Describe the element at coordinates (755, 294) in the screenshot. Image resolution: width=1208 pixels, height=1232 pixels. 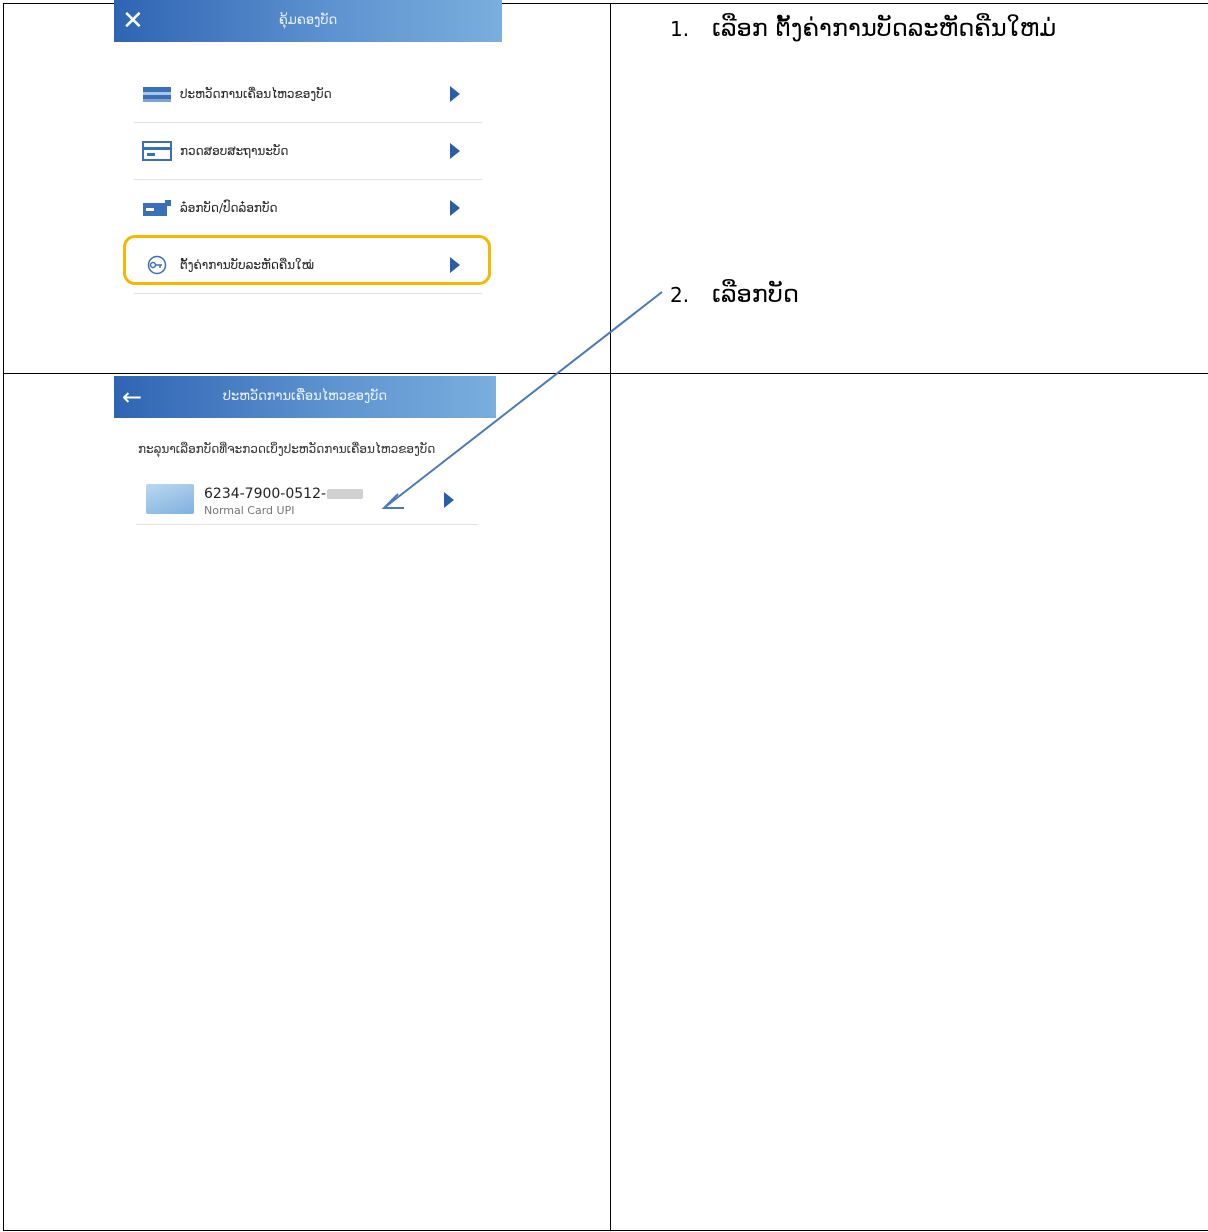
I see `step-text: ເລືອກບັດ` at that location.